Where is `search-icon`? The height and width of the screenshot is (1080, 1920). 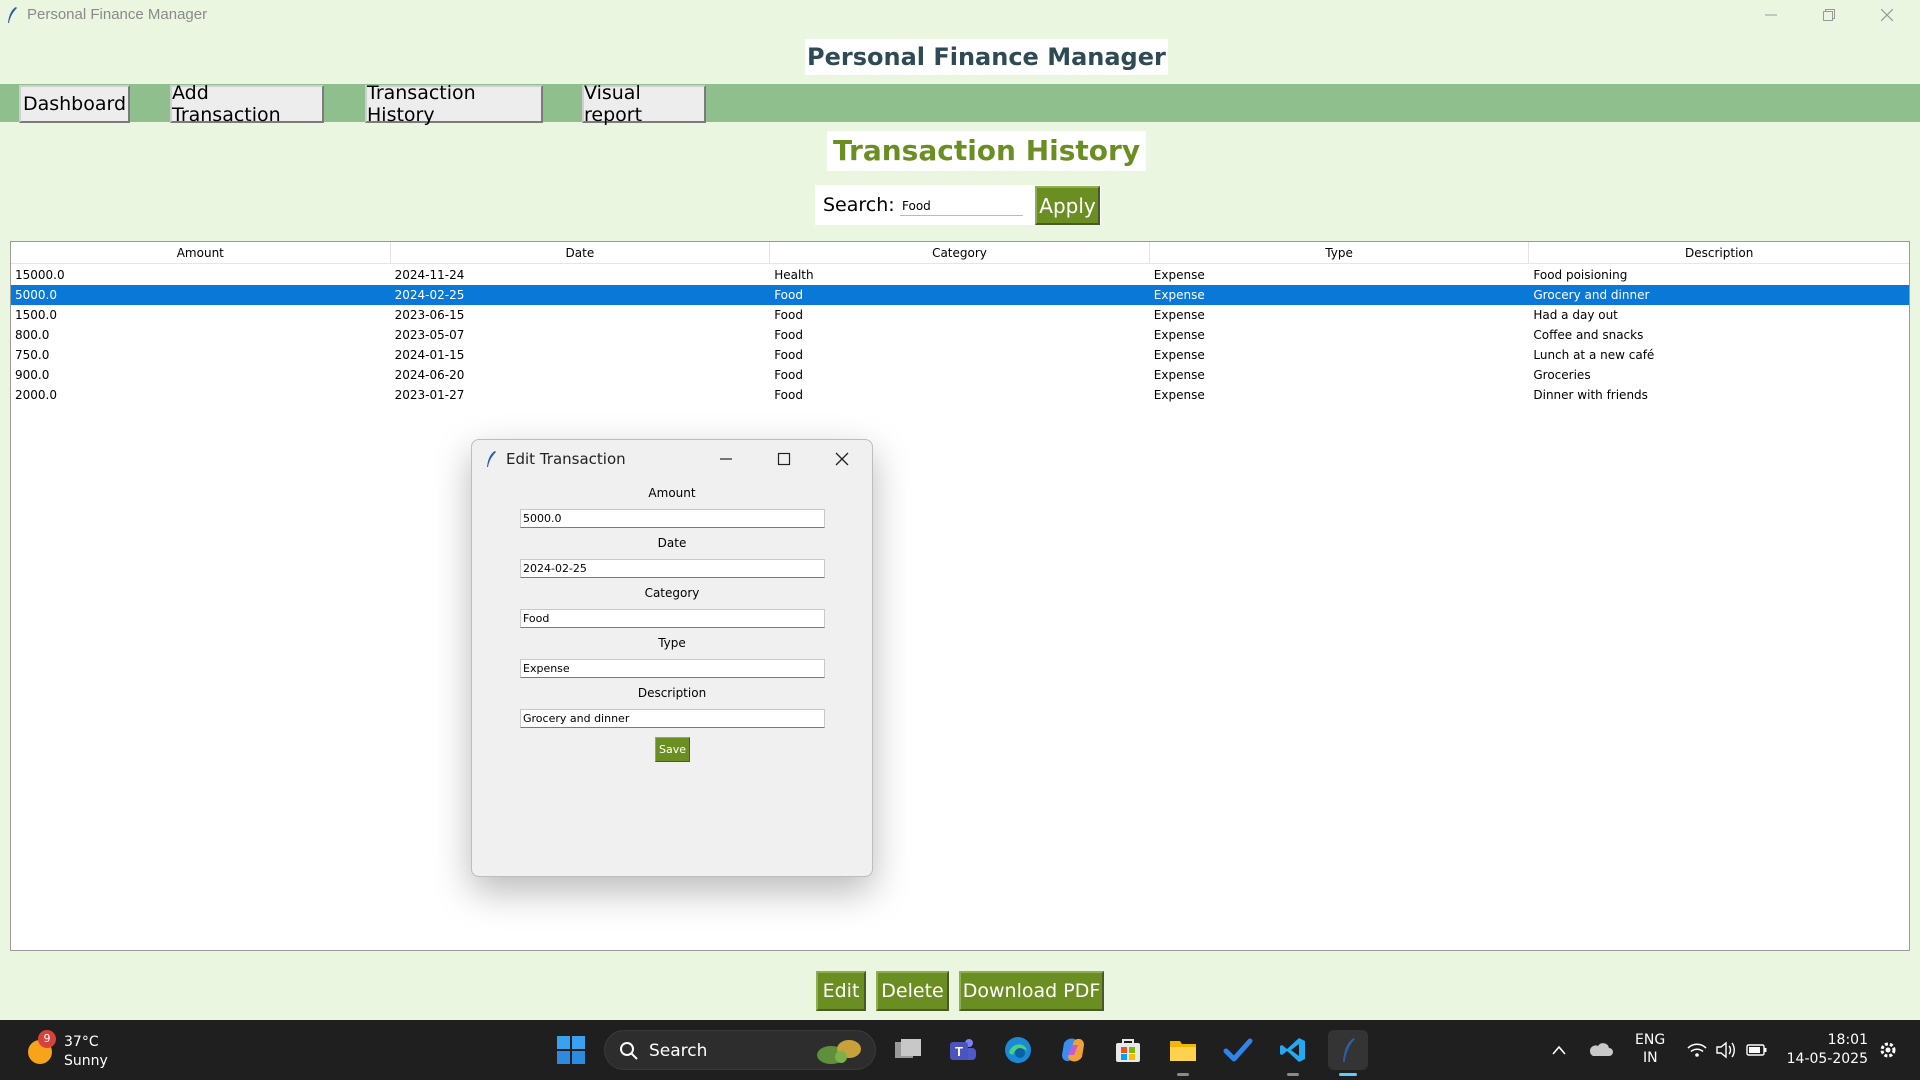
search-icon is located at coordinates (629, 1051).